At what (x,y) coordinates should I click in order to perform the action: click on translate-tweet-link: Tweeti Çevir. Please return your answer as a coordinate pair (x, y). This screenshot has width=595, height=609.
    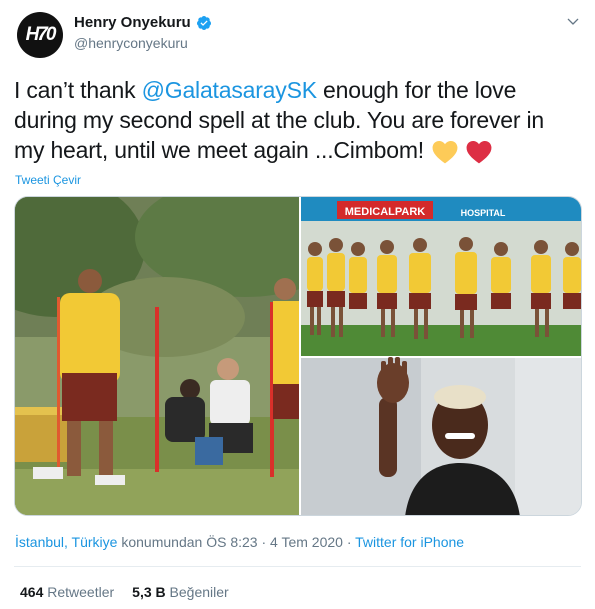
    Looking at the image, I should click on (48, 180).